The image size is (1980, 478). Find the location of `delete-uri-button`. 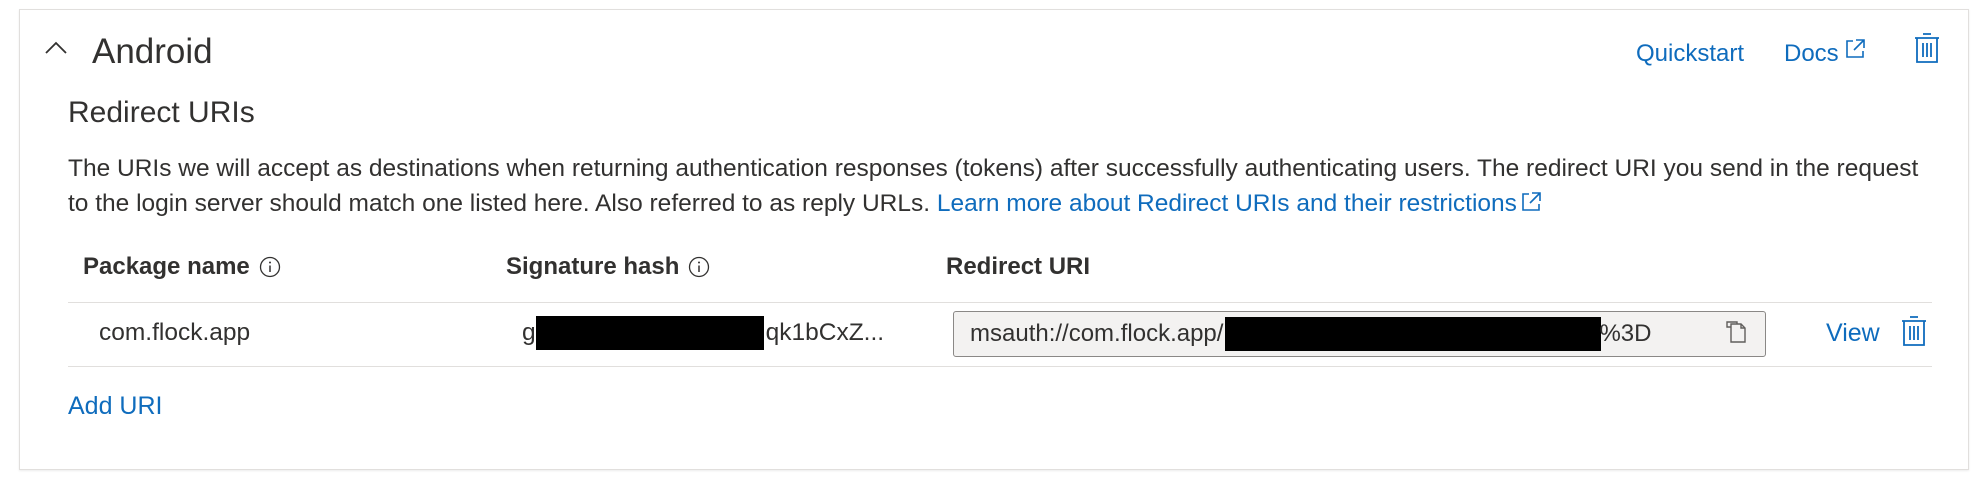

delete-uri-button is located at coordinates (1914, 333).